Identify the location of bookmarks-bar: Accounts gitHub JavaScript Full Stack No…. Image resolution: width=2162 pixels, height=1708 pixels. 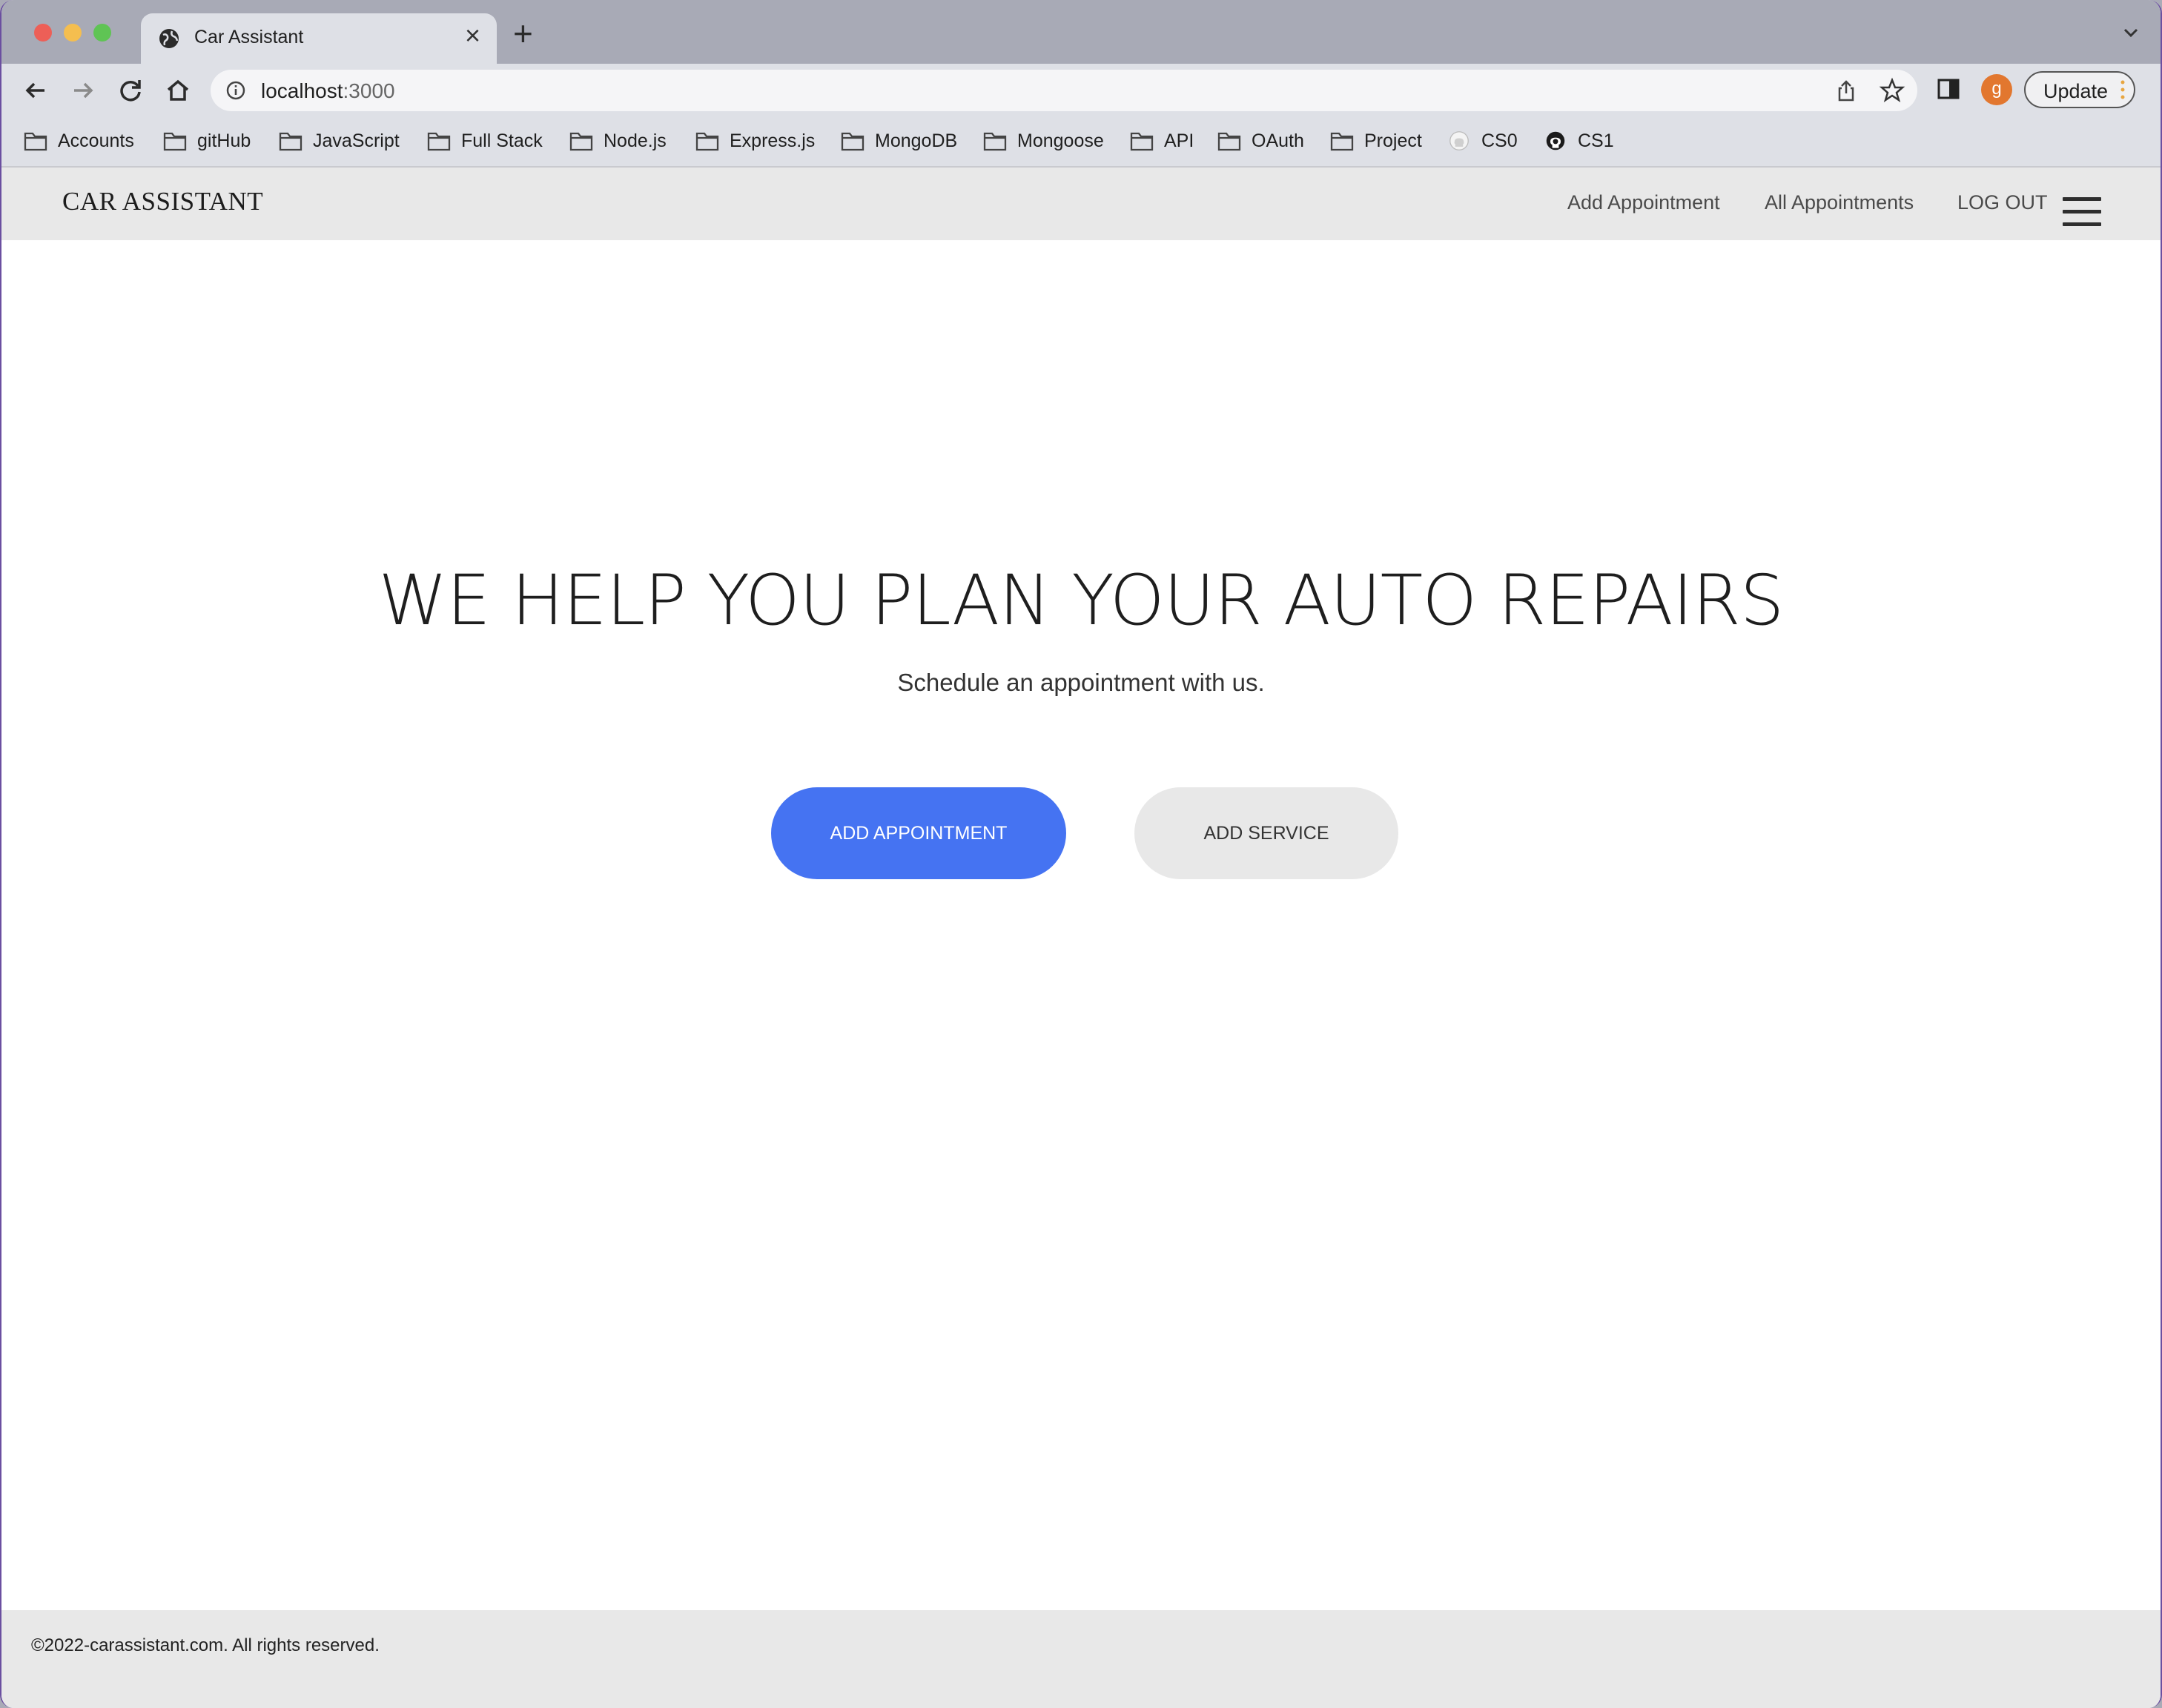
(1081, 142).